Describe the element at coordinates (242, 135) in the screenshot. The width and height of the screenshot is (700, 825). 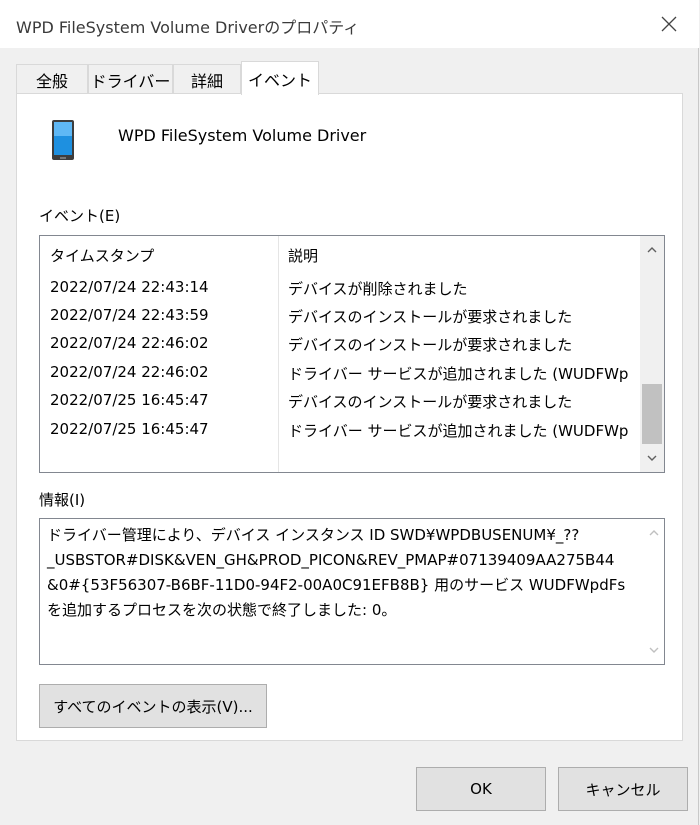
I see `device-name: WPD FileSystem Volume Driver` at that location.